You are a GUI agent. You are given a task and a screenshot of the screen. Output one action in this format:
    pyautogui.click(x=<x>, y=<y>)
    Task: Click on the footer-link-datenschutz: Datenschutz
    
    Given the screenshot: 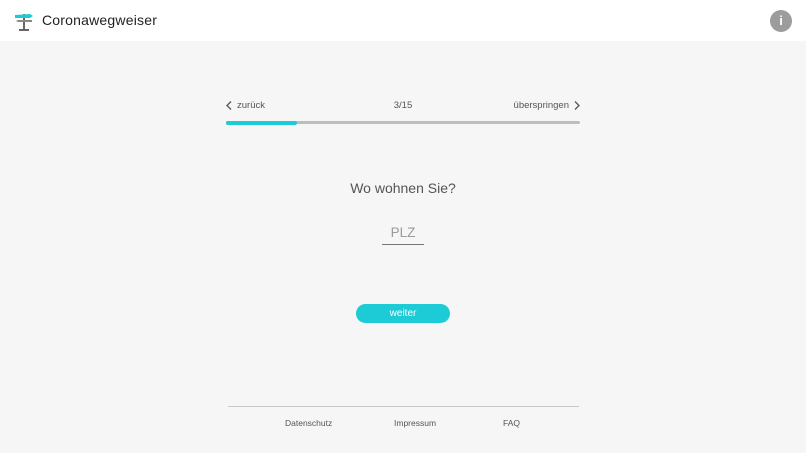 What is the action you would take?
    pyautogui.click(x=308, y=423)
    